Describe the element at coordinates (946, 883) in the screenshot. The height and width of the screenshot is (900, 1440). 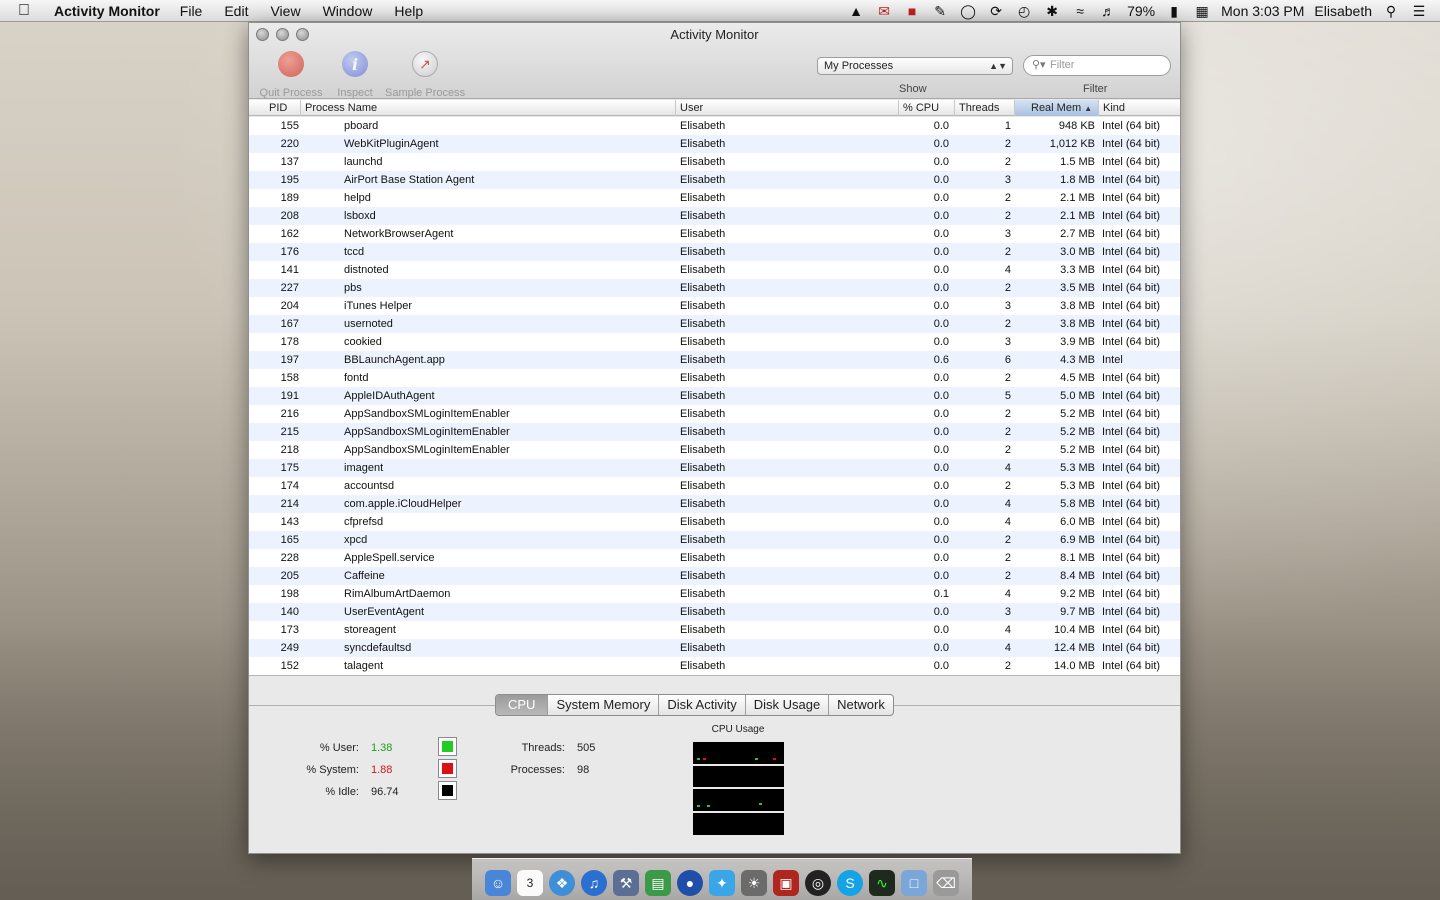
I see `trash-icon: ⌫` at that location.